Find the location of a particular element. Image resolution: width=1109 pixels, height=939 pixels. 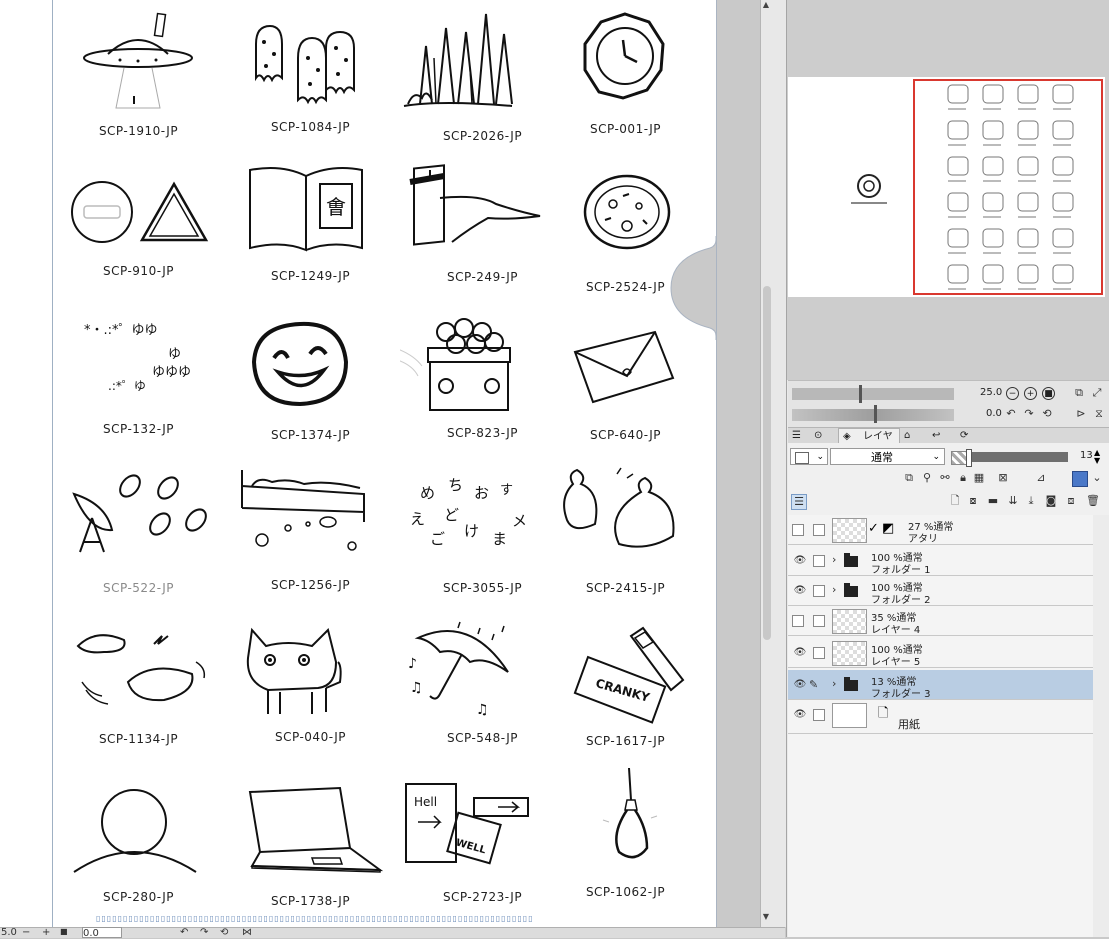

zoom-value: 5.0 is located at coordinates (9, 932).